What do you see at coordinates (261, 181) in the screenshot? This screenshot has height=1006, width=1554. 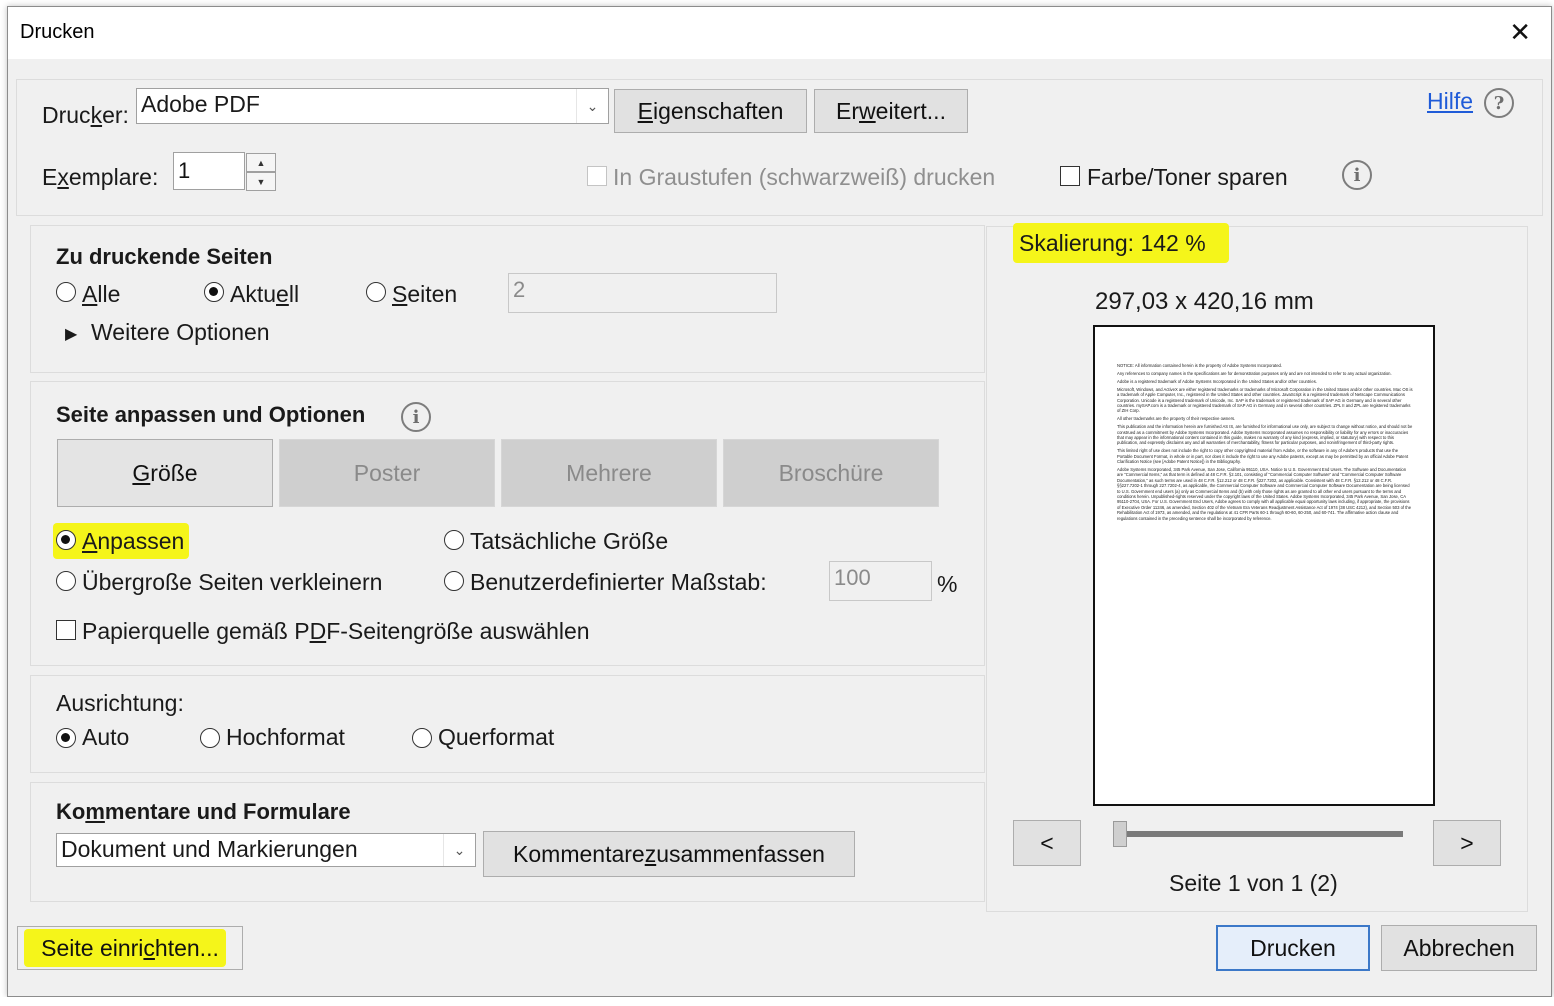 I see `copies-down-button: ▼` at bounding box center [261, 181].